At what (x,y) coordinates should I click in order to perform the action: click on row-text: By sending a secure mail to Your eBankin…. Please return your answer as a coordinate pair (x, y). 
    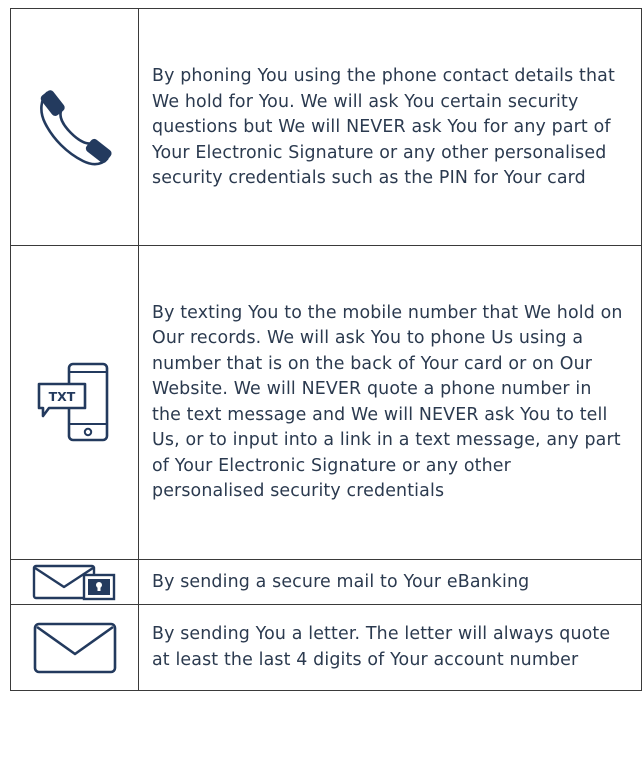
    Looking at the image, I should click on (390, 582).